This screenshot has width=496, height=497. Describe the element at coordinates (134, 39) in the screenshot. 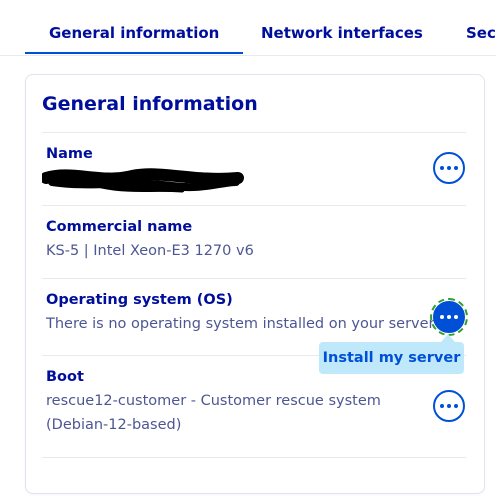

I see `tab-general-information: General information` at that location.